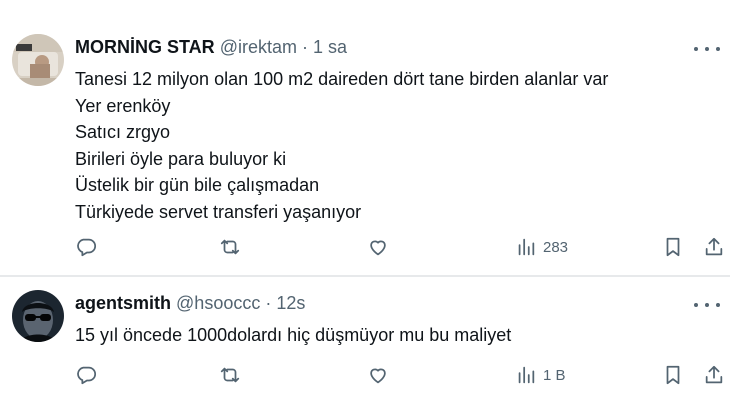  I want to click on views-count: 1 B, so click(554, 375).